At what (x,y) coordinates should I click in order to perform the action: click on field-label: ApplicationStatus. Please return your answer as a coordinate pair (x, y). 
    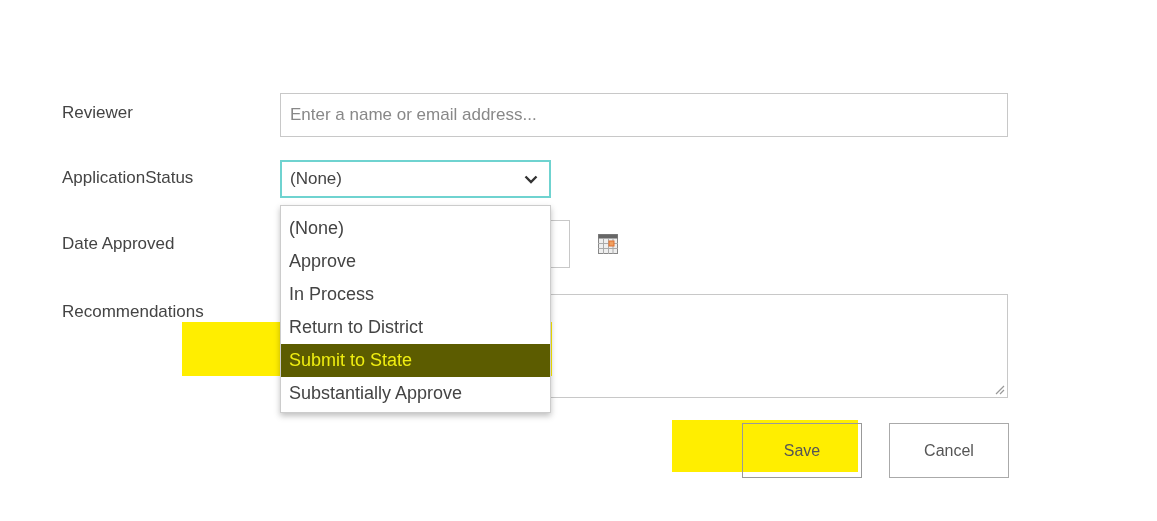
    Looking at the image, I should click on (128, 178).